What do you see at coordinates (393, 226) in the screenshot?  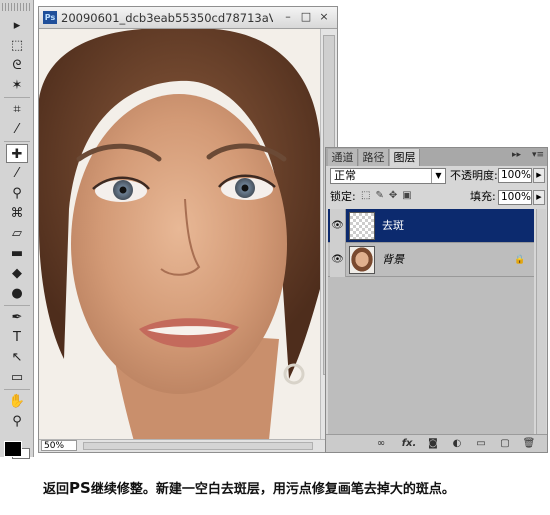 I see `layer-name: 去斑` at bounding box center [393, 226].